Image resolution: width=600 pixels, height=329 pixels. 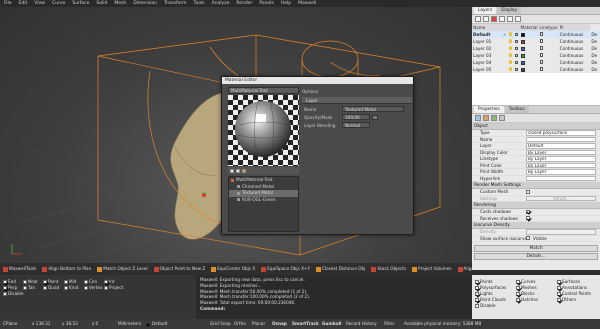 What do you see at coordinates (90, 281) in the screenshot?
I see `osnap-cen: Cen` at bounding box center [90, 281].